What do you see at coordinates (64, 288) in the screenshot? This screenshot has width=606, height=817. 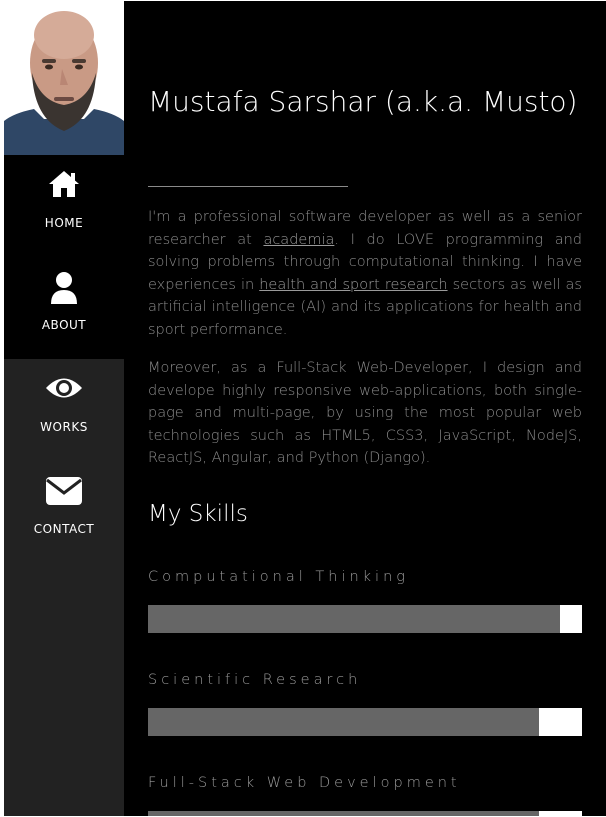 I see `user-icon` at bounding box center [64, 288].